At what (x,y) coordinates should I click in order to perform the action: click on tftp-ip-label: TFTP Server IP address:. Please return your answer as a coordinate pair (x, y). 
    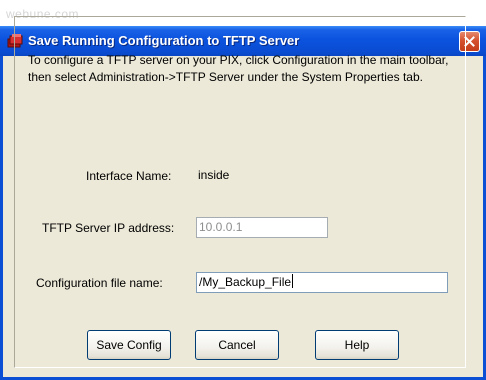
    Looking at the image, I should click on (108, 228).